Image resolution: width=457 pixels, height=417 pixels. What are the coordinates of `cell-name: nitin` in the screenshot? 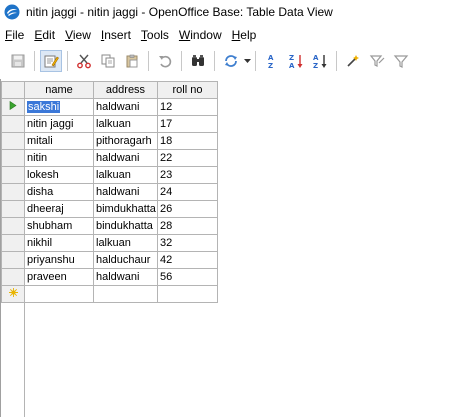 It's located at (59, 158).